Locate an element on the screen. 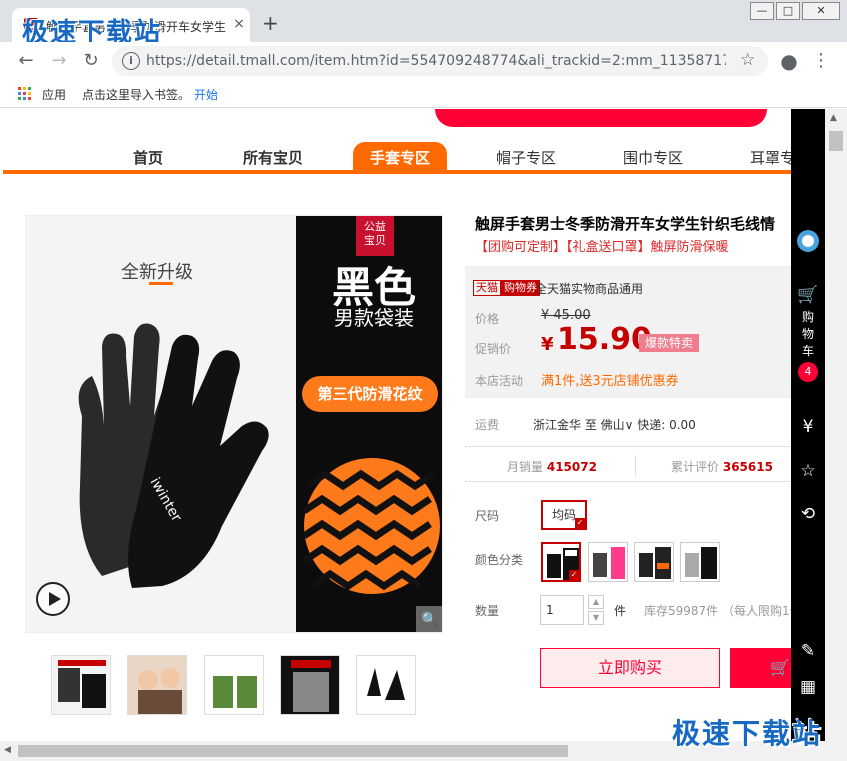 This screenshot has height=761, width=847. activity-label: 本店活动 is located at coordinates (499, 381).